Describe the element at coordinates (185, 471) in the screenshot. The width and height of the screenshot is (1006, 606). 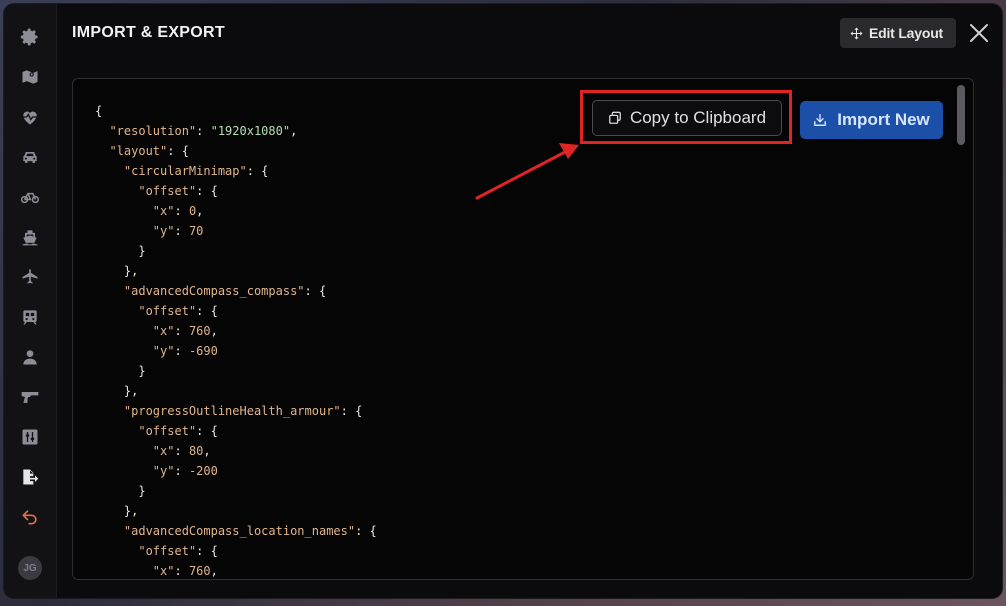
I see `code-line: "y": -200` at that location.